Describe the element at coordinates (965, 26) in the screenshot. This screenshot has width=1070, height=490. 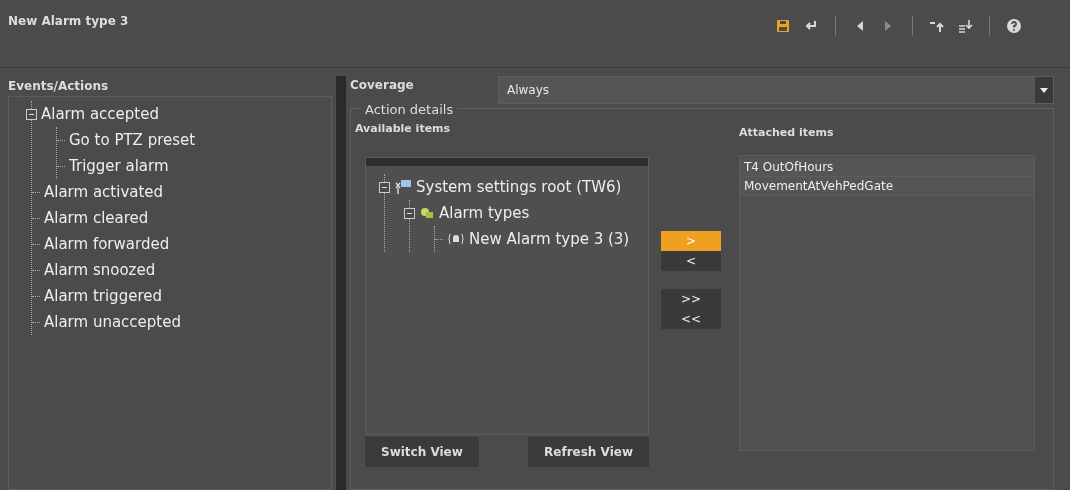
I see `move-down-icon` at that location.